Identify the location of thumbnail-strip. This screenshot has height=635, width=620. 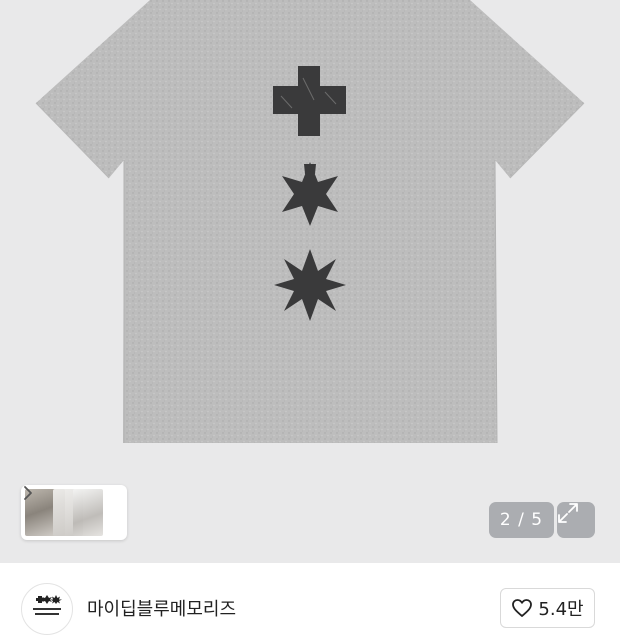
(74, 512).